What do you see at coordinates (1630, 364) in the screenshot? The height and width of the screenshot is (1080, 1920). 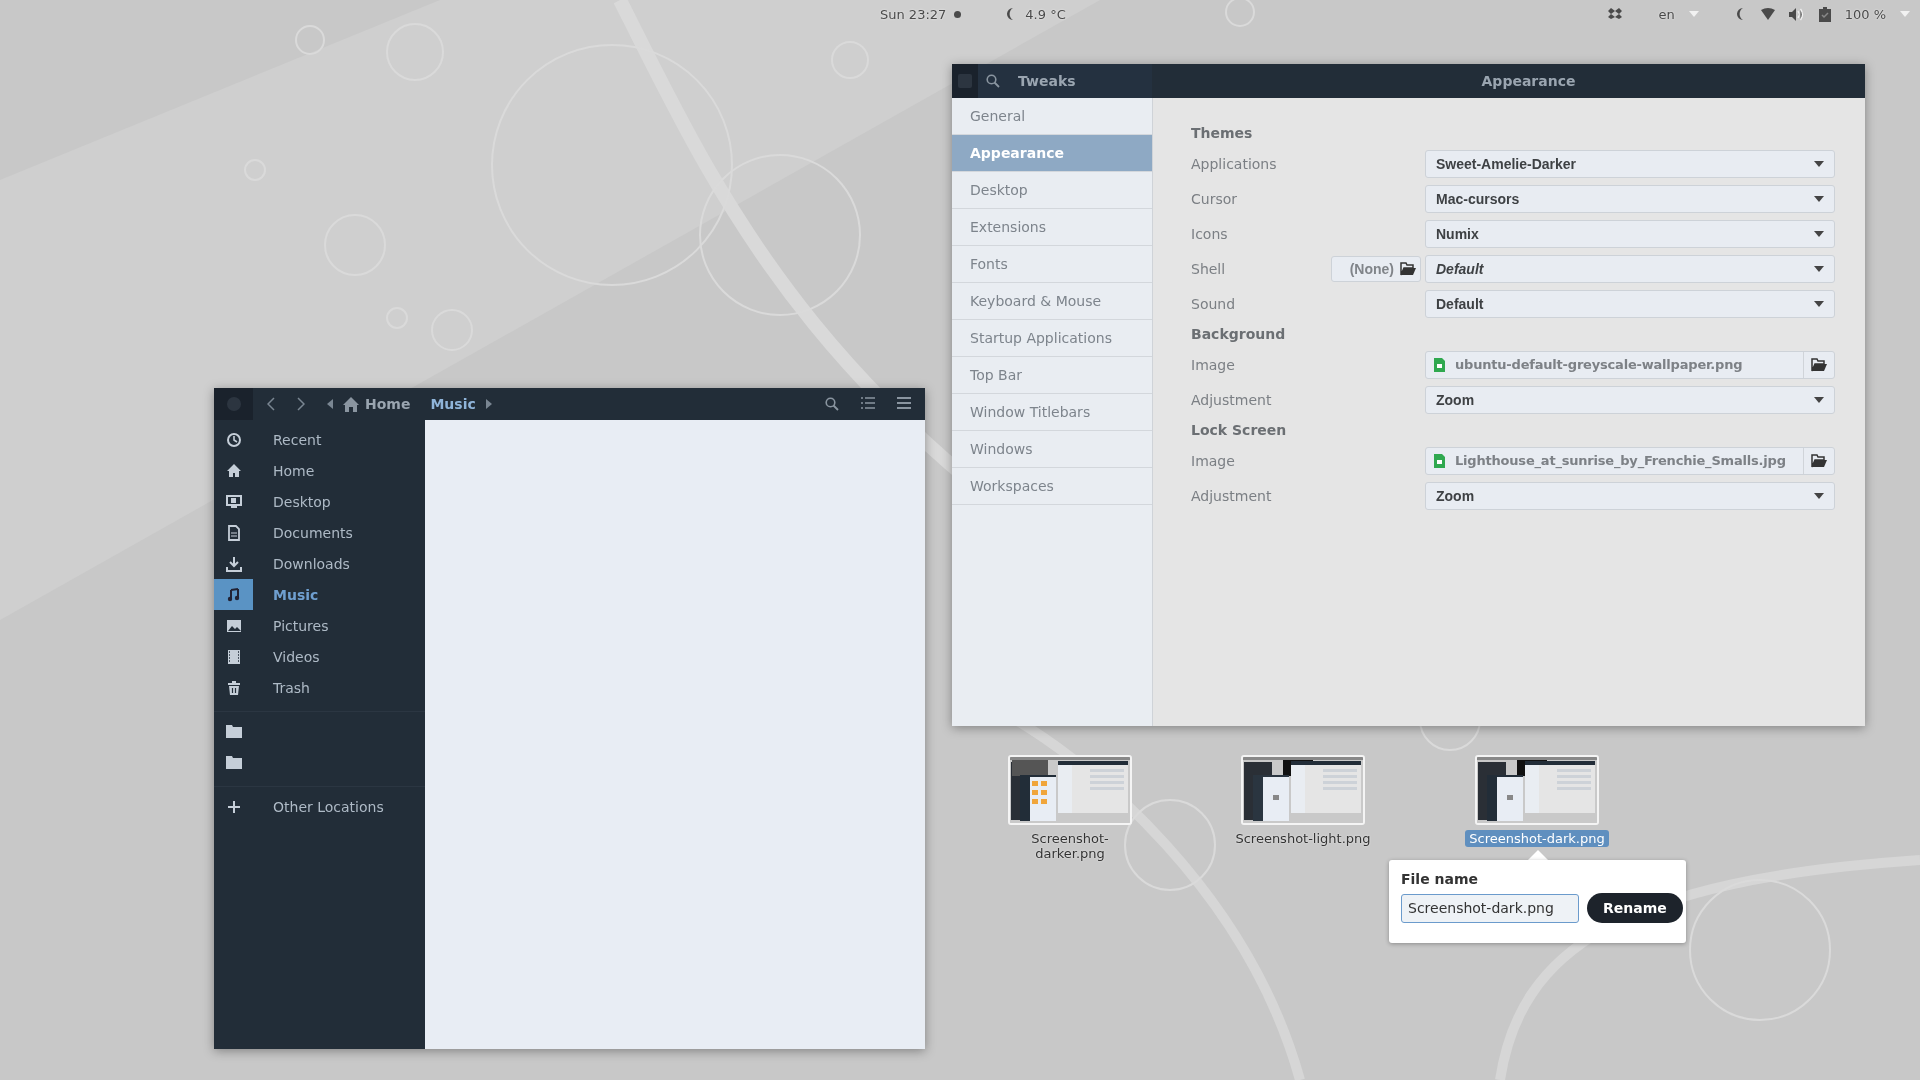 I see `file-chooser: ubuntu-default-greyscale-wallpaper.png` at bounding box center [1630, 364].